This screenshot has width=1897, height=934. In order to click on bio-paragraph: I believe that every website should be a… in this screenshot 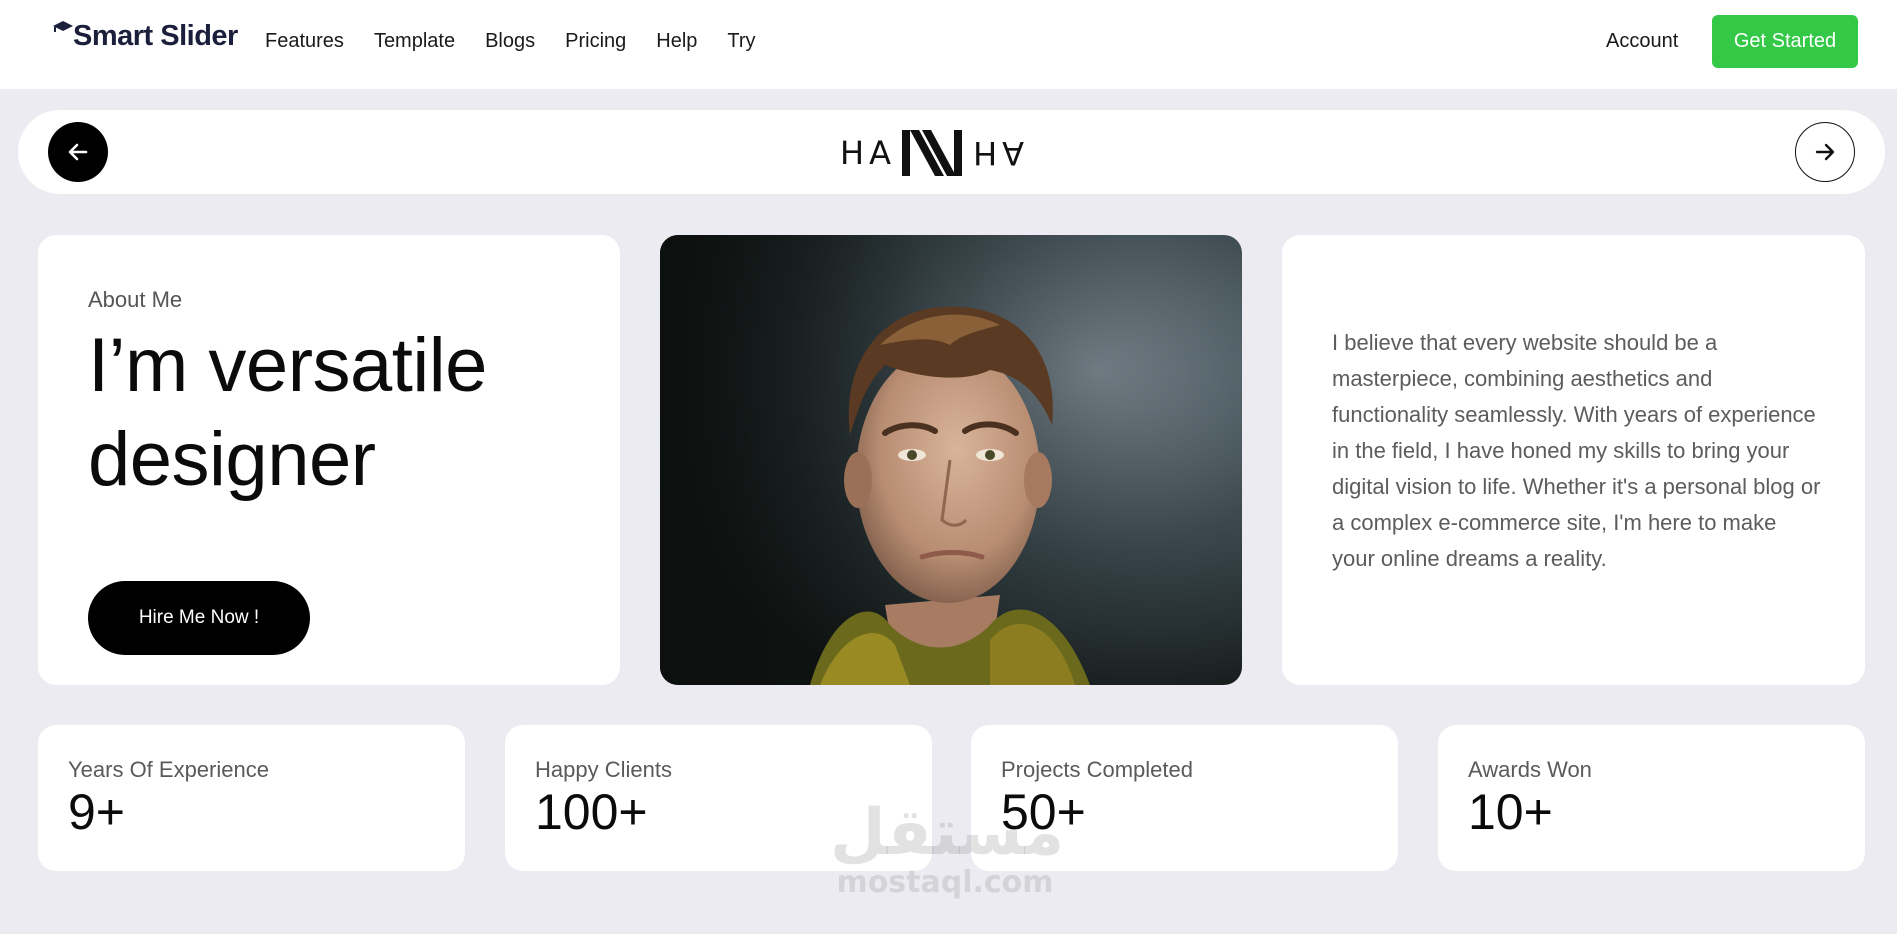, I will do `click(1576, 450)`.